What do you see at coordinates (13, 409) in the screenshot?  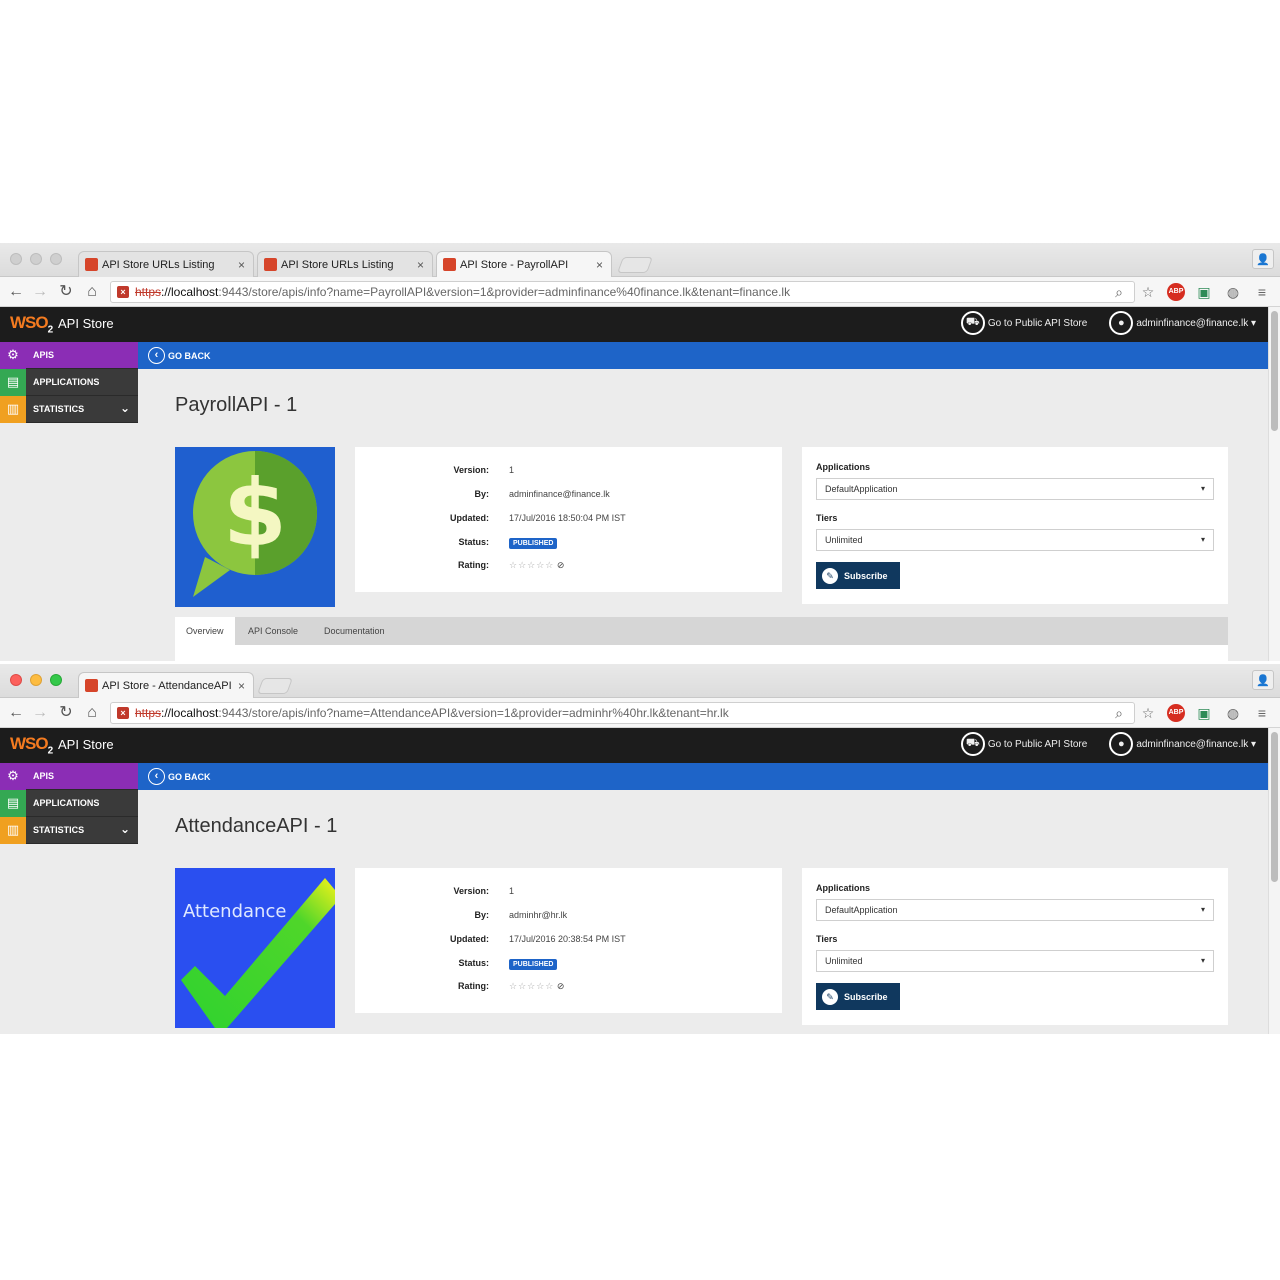 I see `statistics-icon: ▥` at bounding box center [13, 409].